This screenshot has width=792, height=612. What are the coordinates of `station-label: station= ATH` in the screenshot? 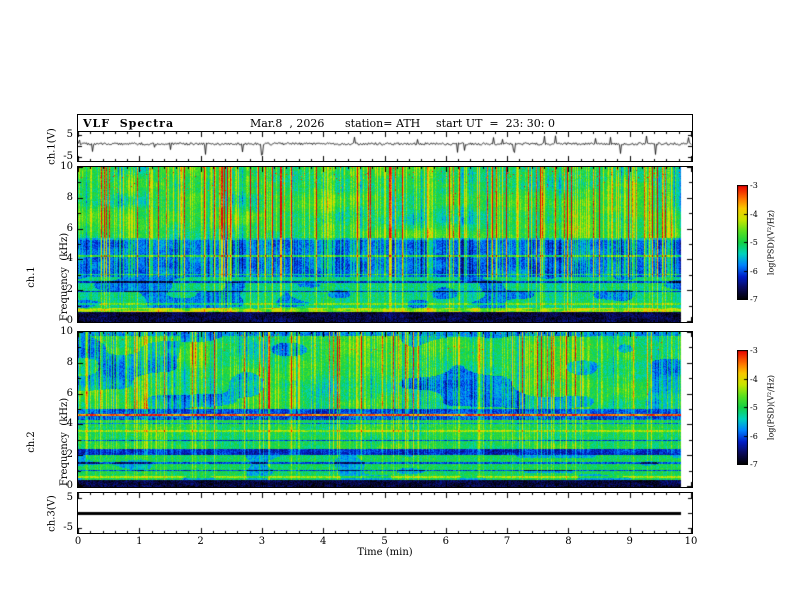 It's located at (383, 123).